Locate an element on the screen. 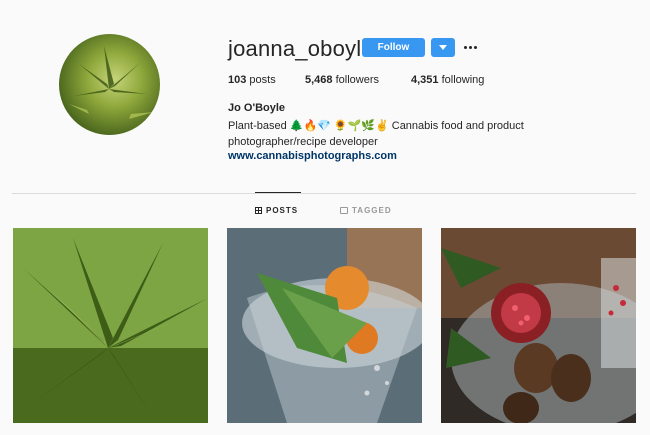 The height and width of the screenshot is (435, 650). more-options-button is located at coordinates (470, 47).